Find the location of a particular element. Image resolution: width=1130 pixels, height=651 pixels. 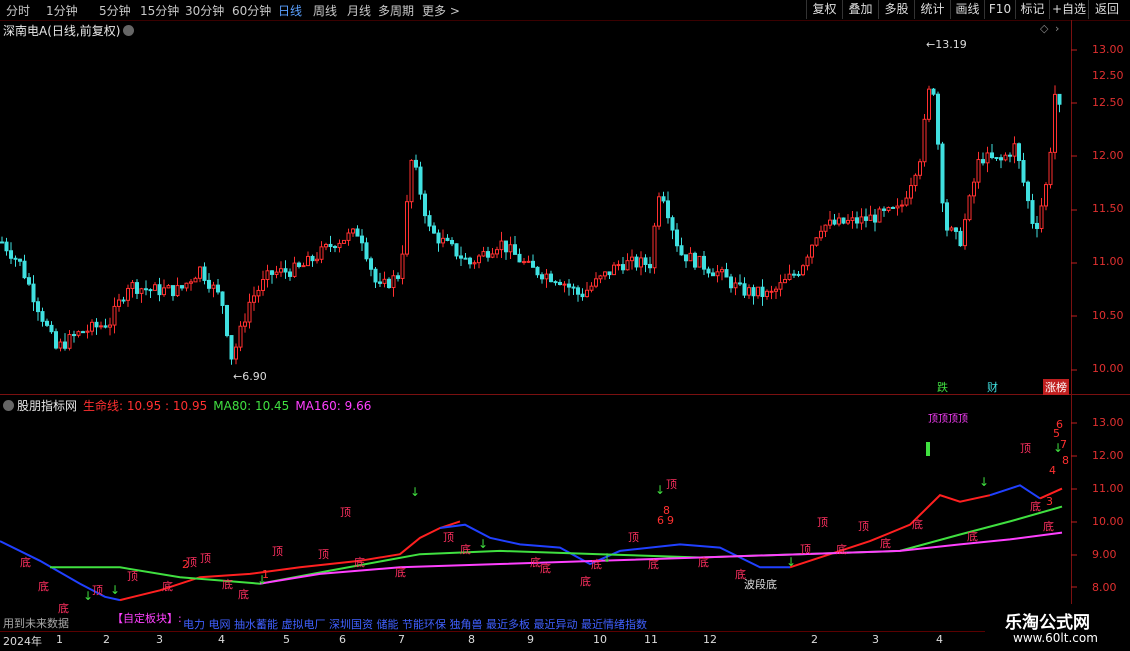

tag-rise-list: 涨榜 is located at coordinates (1056, 387).